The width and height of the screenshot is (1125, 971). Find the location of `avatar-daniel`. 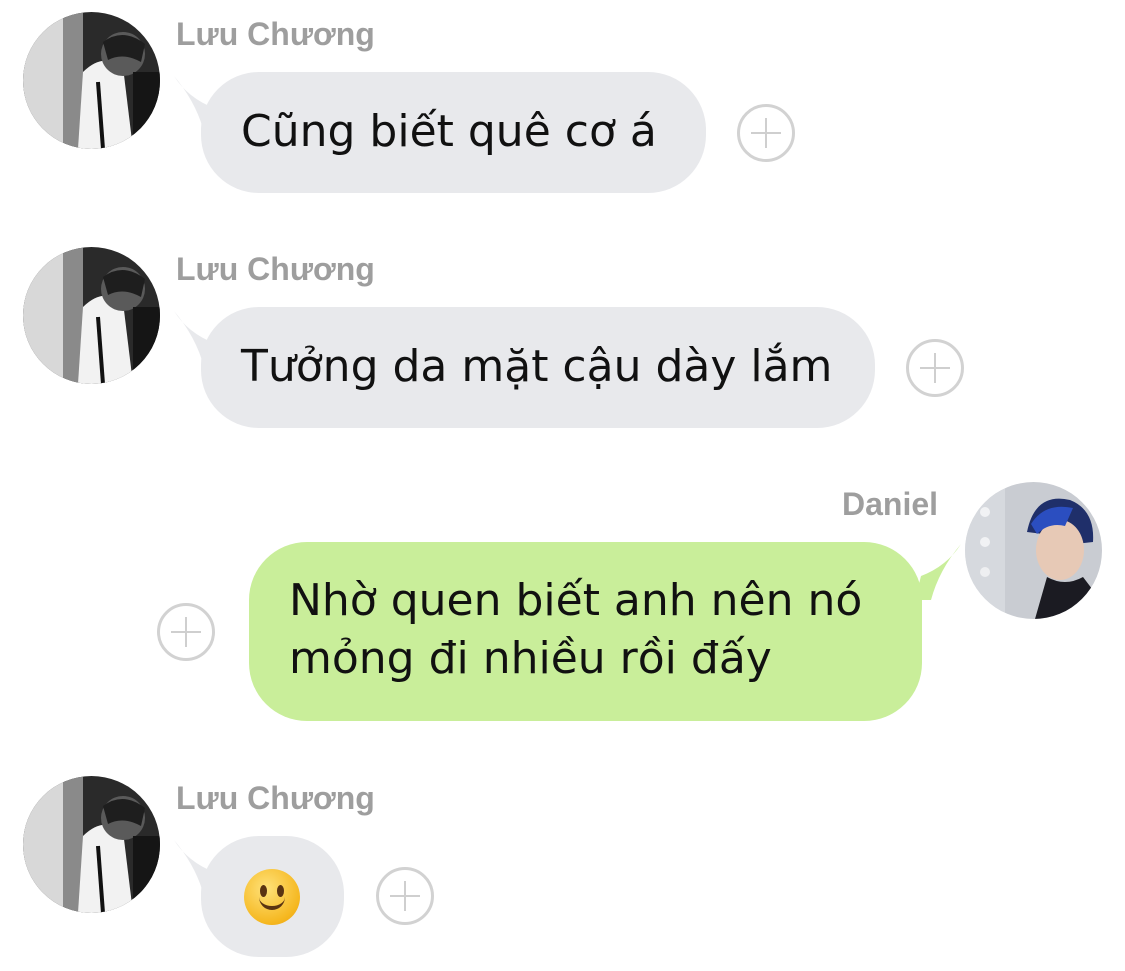

avatar-daniel is located at coordinates (1033, 550).